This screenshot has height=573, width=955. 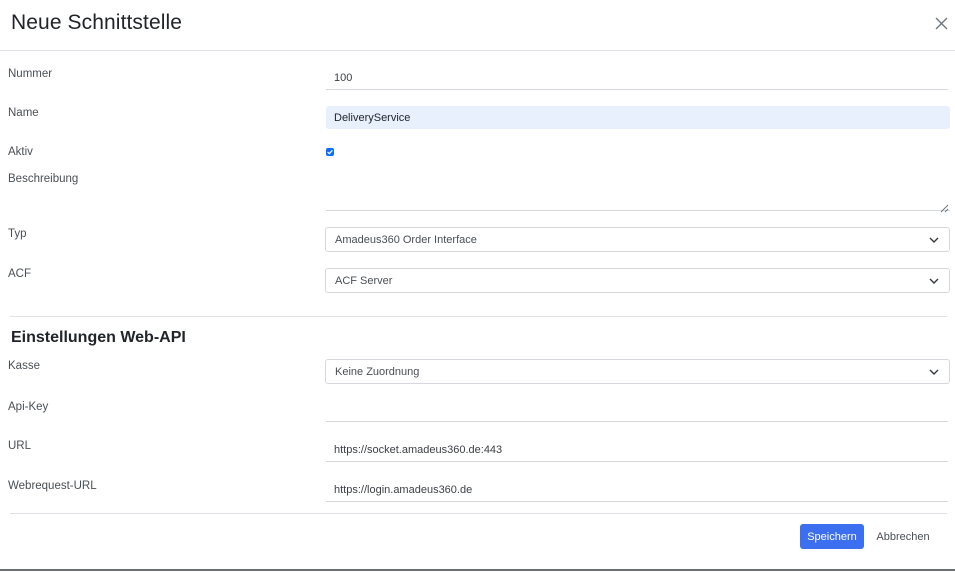 I want to click on typ-label: Typ, so click(x=17, y=234).